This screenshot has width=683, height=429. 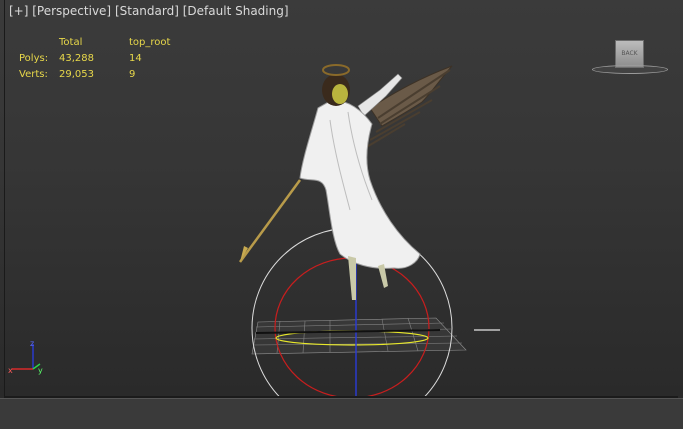 What do you see at coordinates (10, 370) in the screenshot?
I see `axis-x-label: x` at bounding box center [10, 370].